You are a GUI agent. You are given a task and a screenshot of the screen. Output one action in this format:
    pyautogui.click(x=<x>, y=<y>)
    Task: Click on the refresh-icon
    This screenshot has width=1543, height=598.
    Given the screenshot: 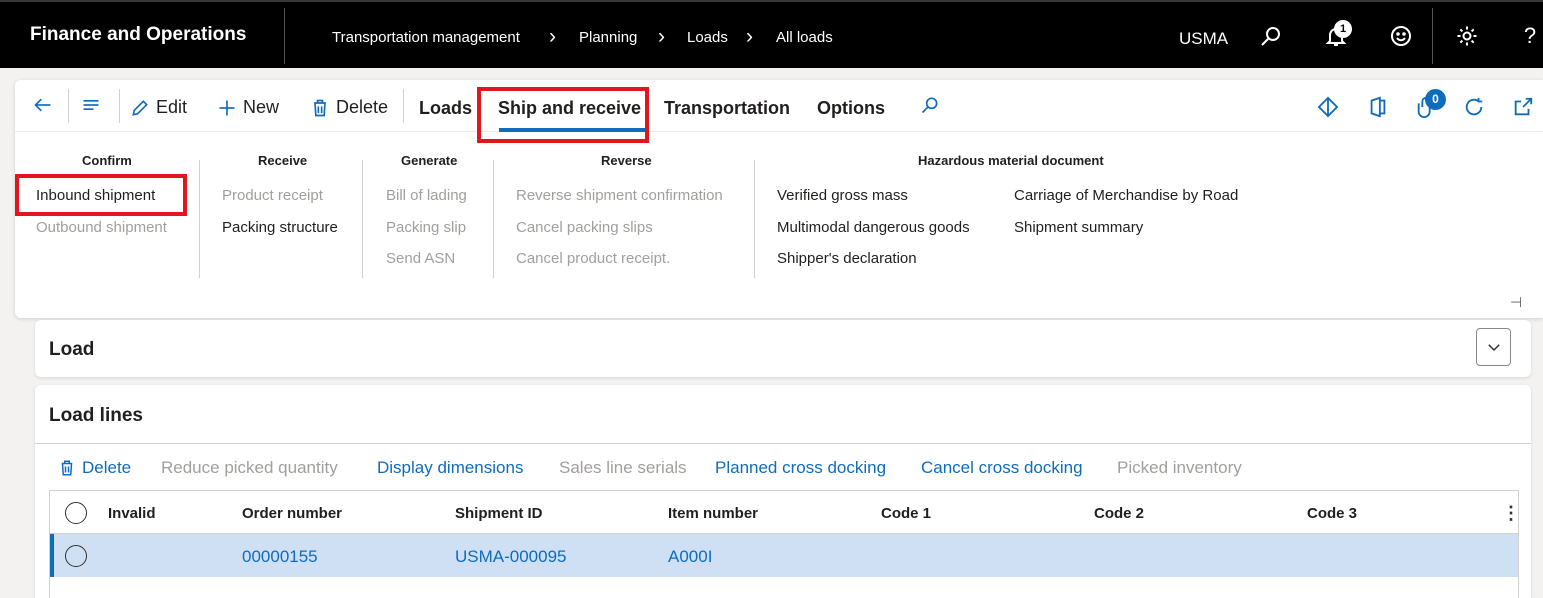 What is the action you would take?
    pyautogui.click(x=1475, y=108)
    